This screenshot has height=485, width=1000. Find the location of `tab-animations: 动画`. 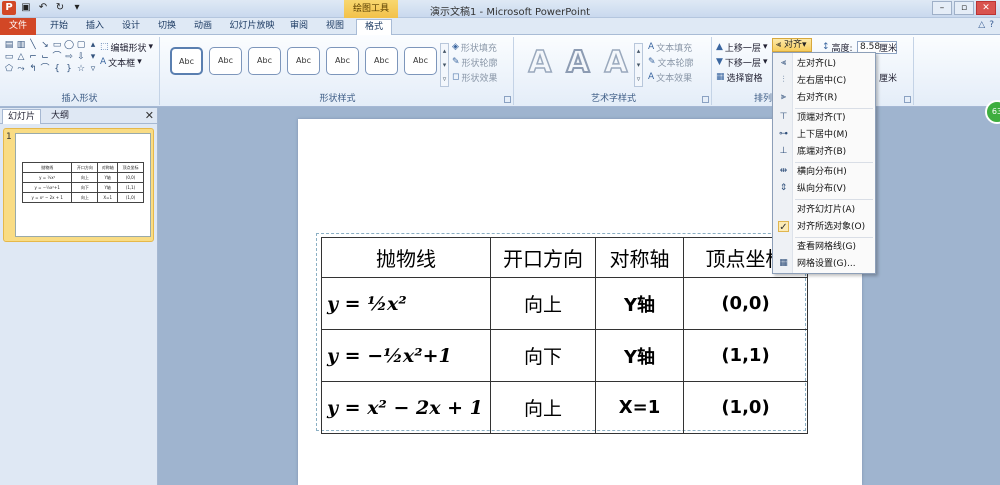

tab-animations: 动画 is located at coordinates (203, 27).